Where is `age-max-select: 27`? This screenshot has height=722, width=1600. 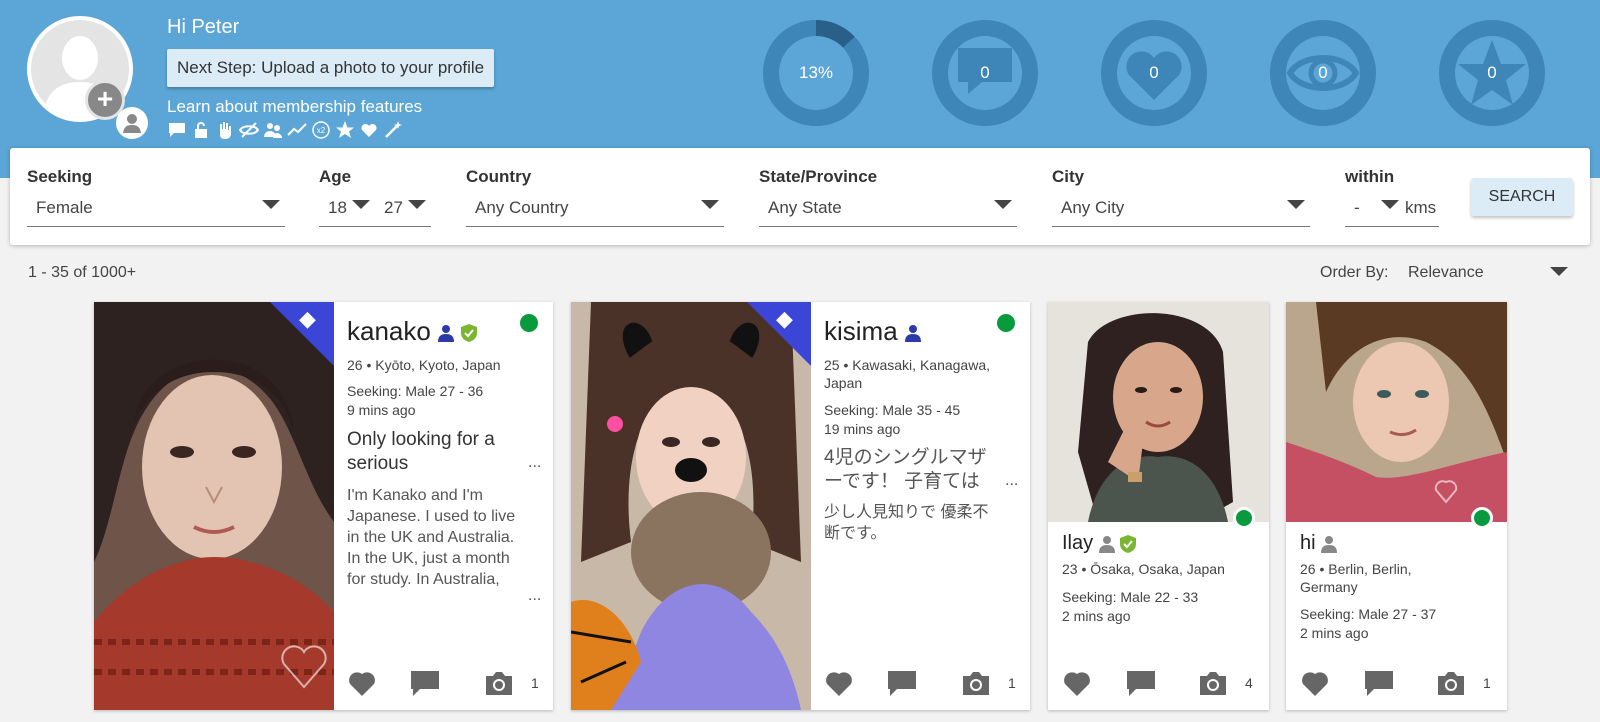 age-max-select: 27 is located at coordinates (389, 209).